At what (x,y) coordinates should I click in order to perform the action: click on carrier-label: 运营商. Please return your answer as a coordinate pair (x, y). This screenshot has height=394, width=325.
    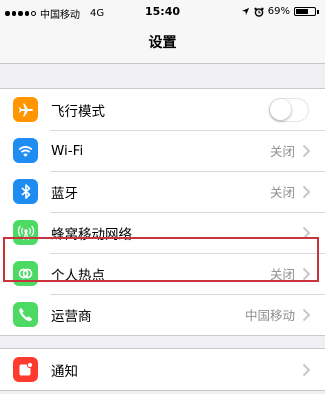
    Looking at the image, I should click on (71, 316).